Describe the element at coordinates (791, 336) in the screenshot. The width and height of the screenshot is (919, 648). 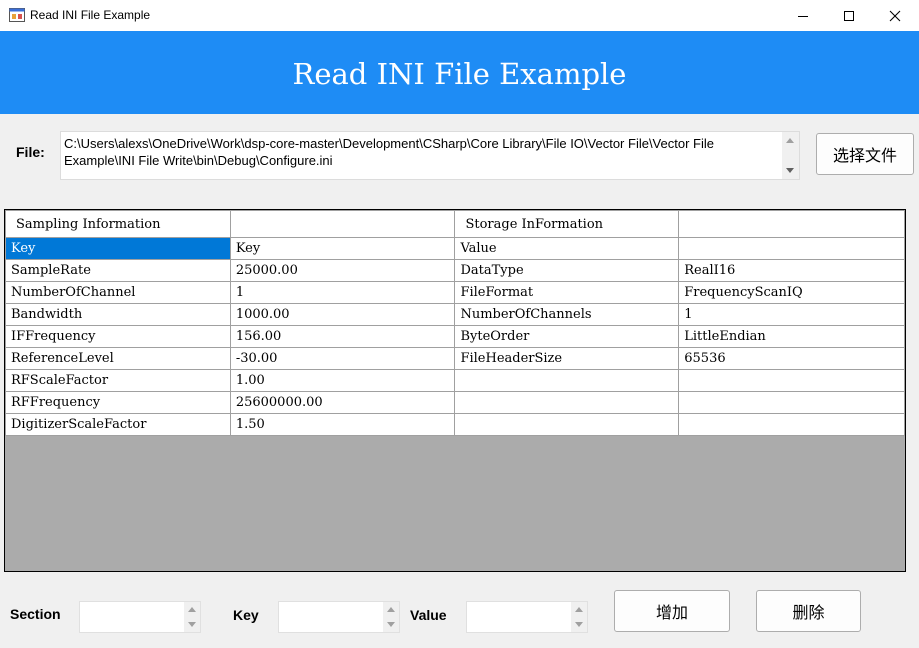
I see `table-cell: LittleEndian` at that location.